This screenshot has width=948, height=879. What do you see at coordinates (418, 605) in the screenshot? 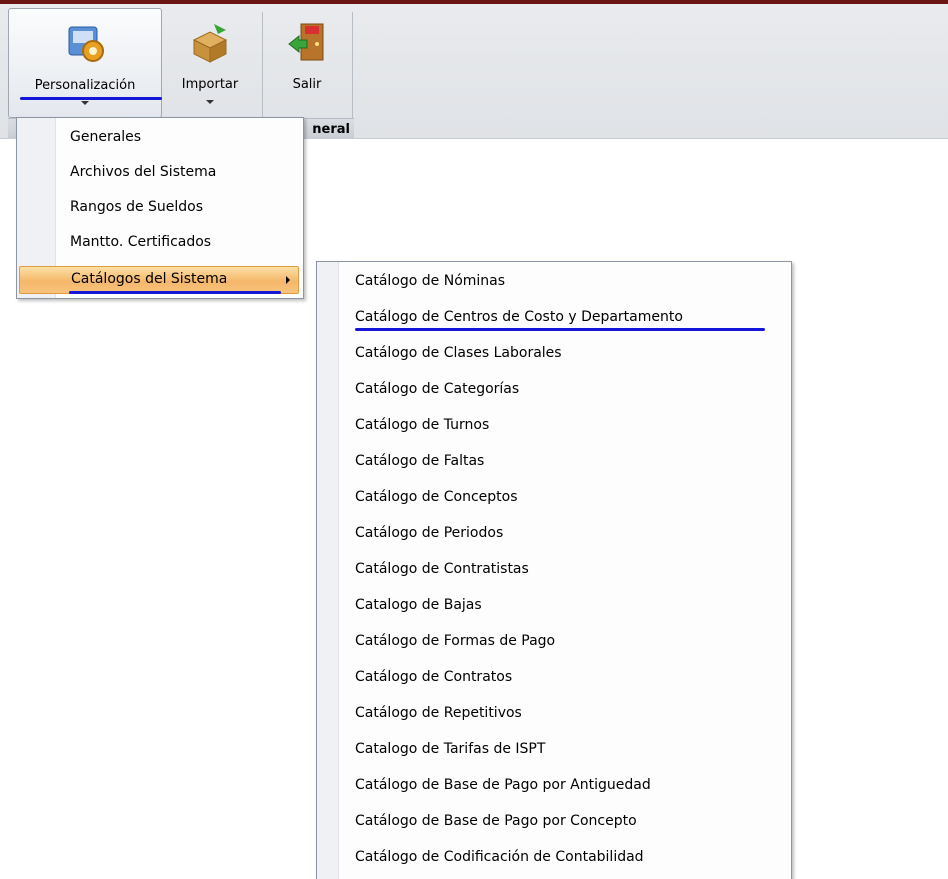
I see `submenu-item-bajas: Catalogo de Bajas` at bounding box center [418, 605].